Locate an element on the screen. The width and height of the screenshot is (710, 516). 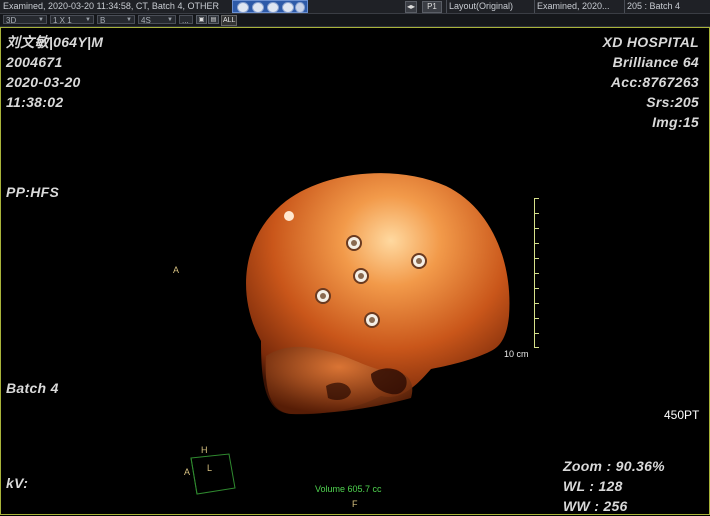
preset-select: B ▼ is located at coordinates (116, 20).